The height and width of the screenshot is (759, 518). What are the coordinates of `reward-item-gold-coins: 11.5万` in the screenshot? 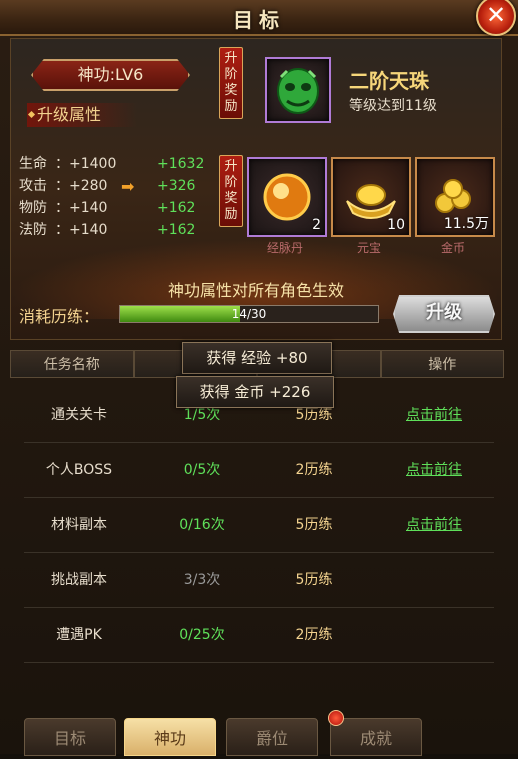 It's located at (455, 197).